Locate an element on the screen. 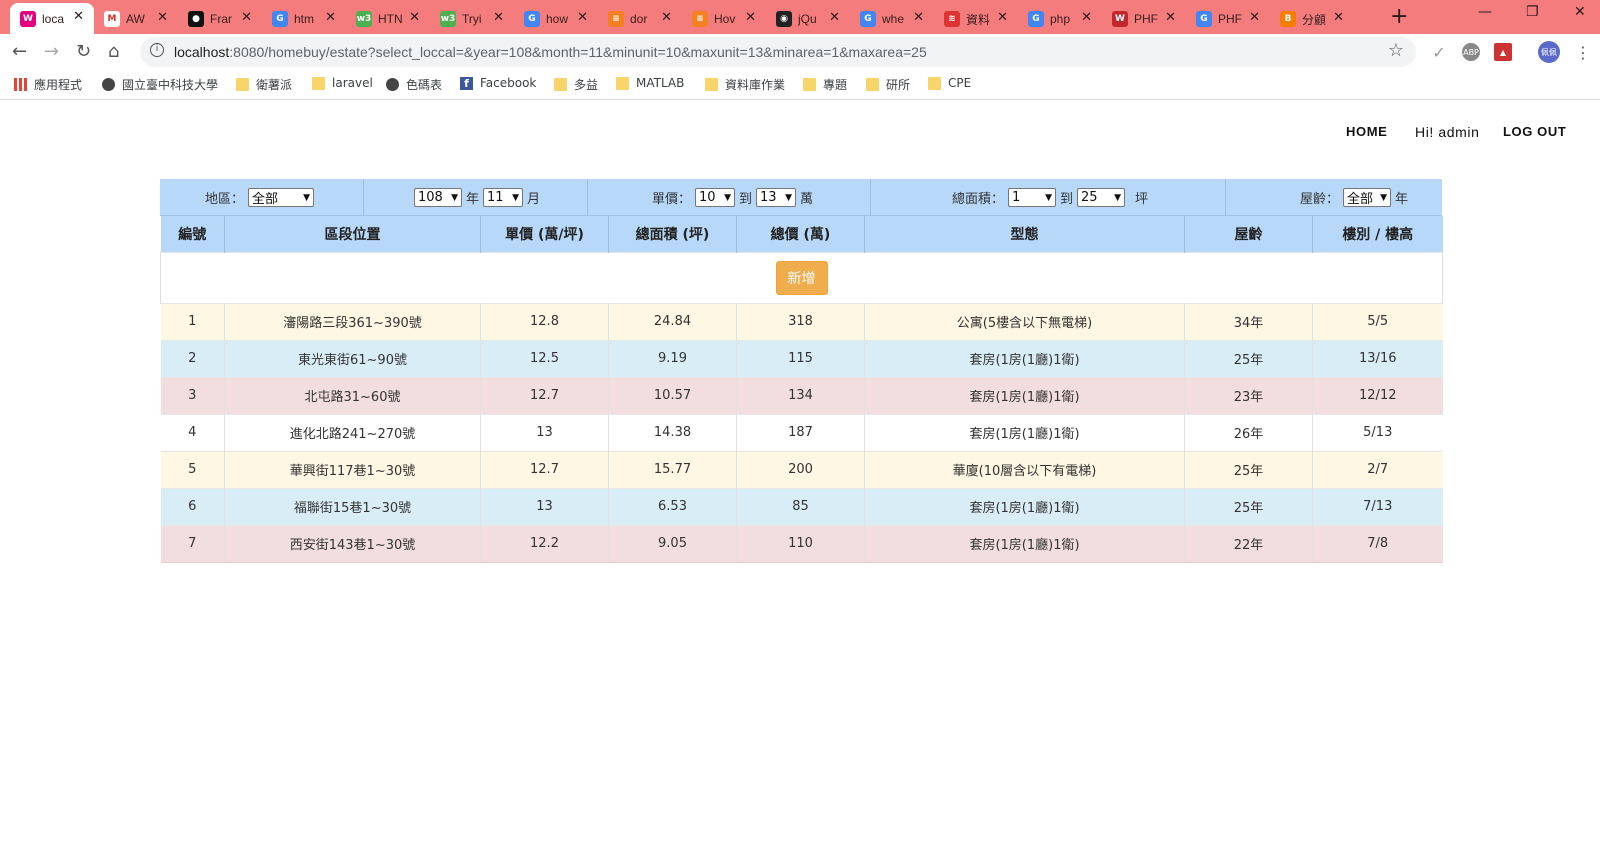  minimize-button: — is located at coordinates (1485, 12).